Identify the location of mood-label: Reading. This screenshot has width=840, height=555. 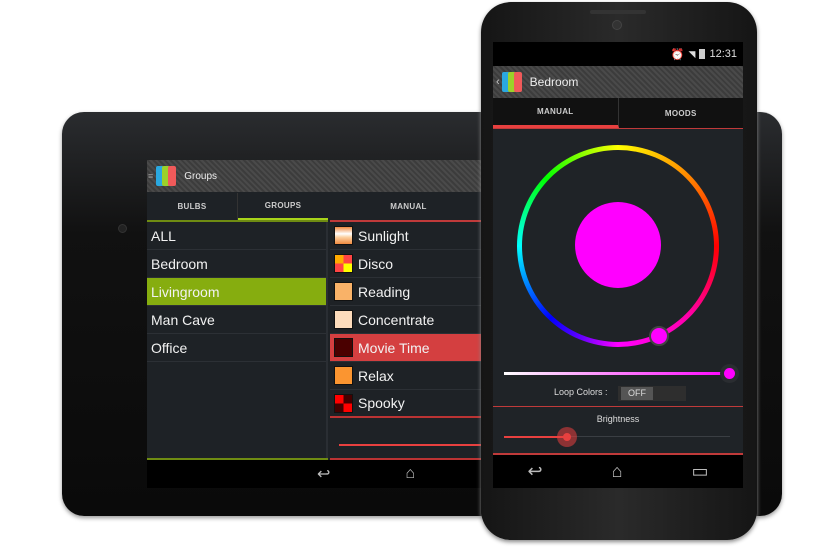
(384, 291).